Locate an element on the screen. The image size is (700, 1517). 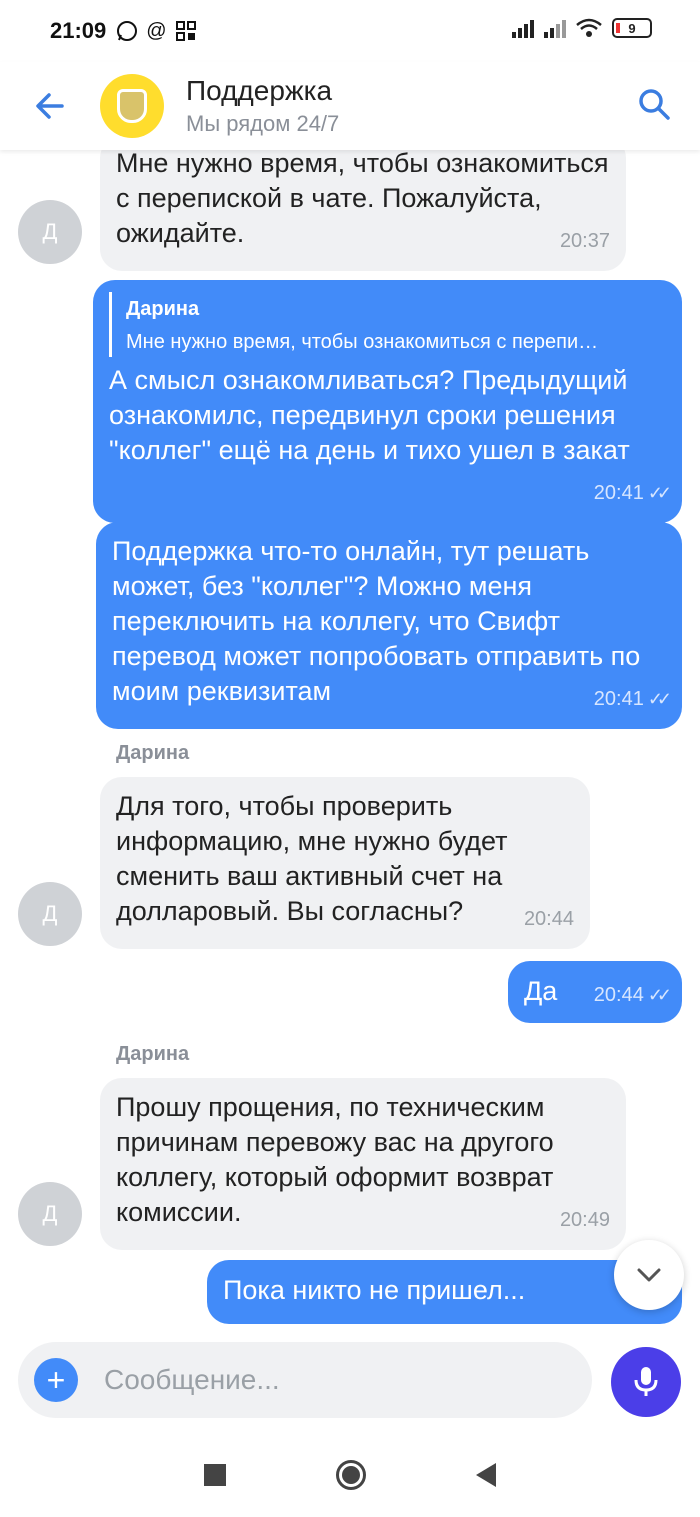
status-notification-icons: @ is located at coordinates (156, 31).